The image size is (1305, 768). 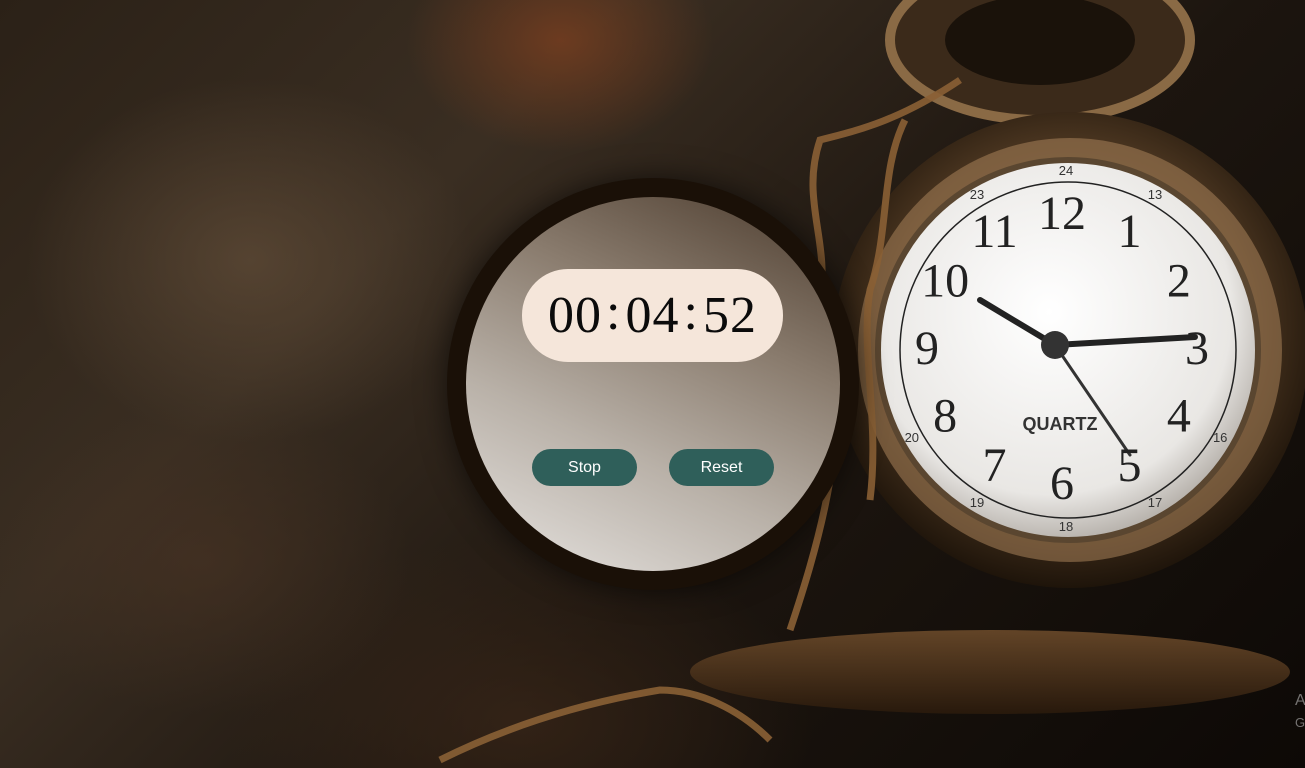 I want to click on watch-inner-numeral: 24, so click(x=1066, y=170).